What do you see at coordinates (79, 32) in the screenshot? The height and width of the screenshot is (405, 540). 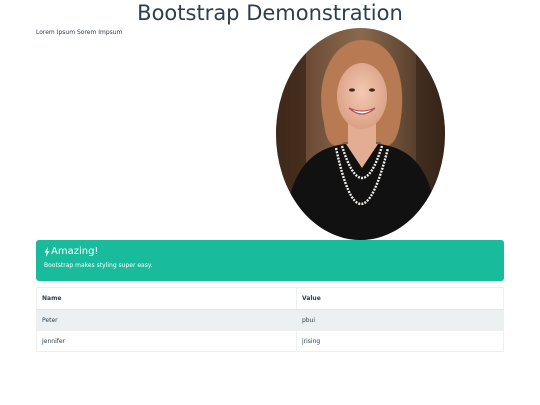 I see `lorem-text: Lorem Ipsum Sorem Impsum` at bounding box center [79, 32].